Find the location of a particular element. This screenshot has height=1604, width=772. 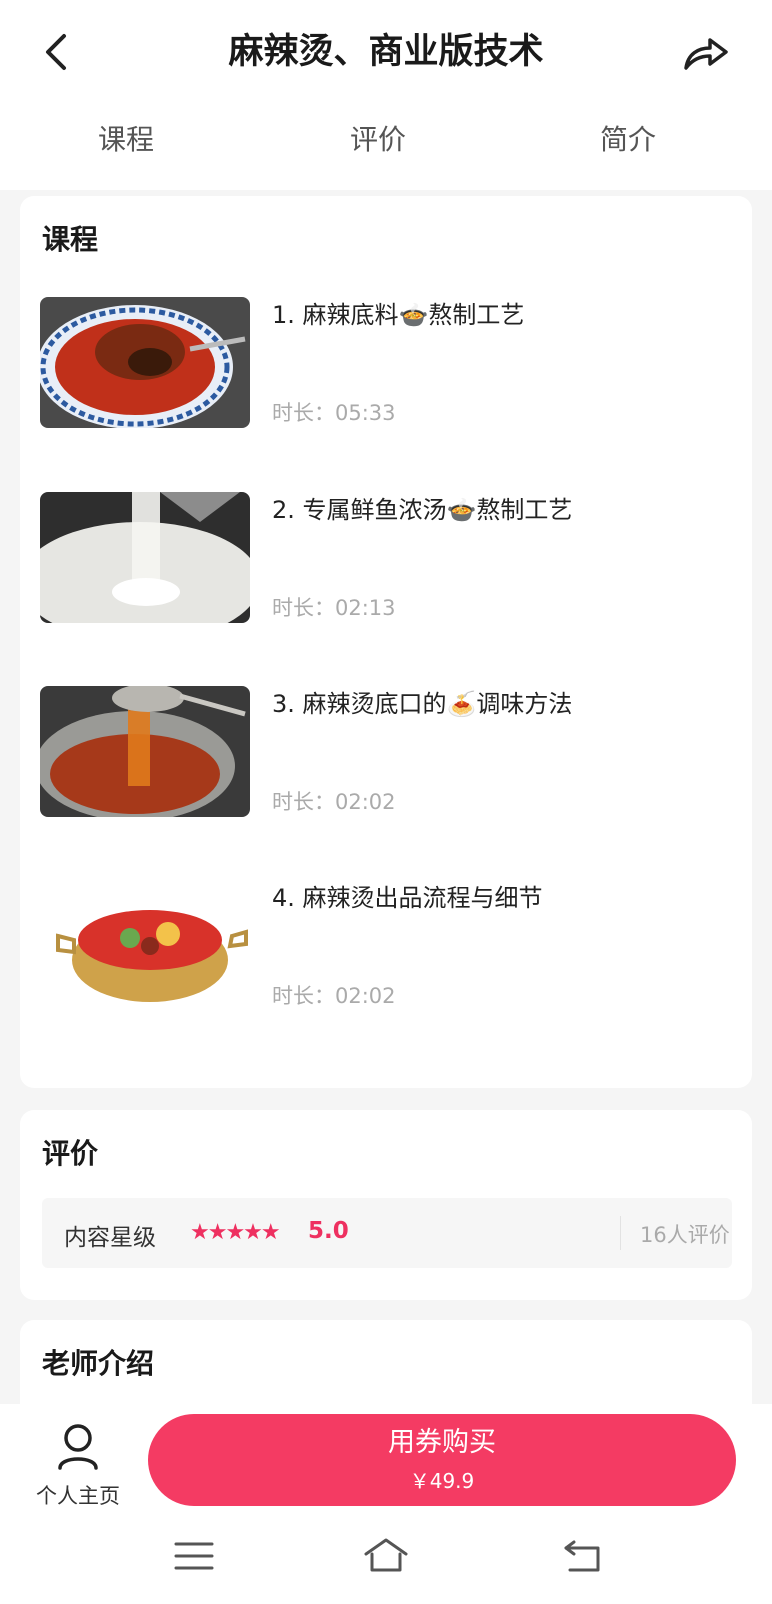

header: 麻辣烫、商业版技术 课程 评价 简介 is located at coordinates (386, 95).